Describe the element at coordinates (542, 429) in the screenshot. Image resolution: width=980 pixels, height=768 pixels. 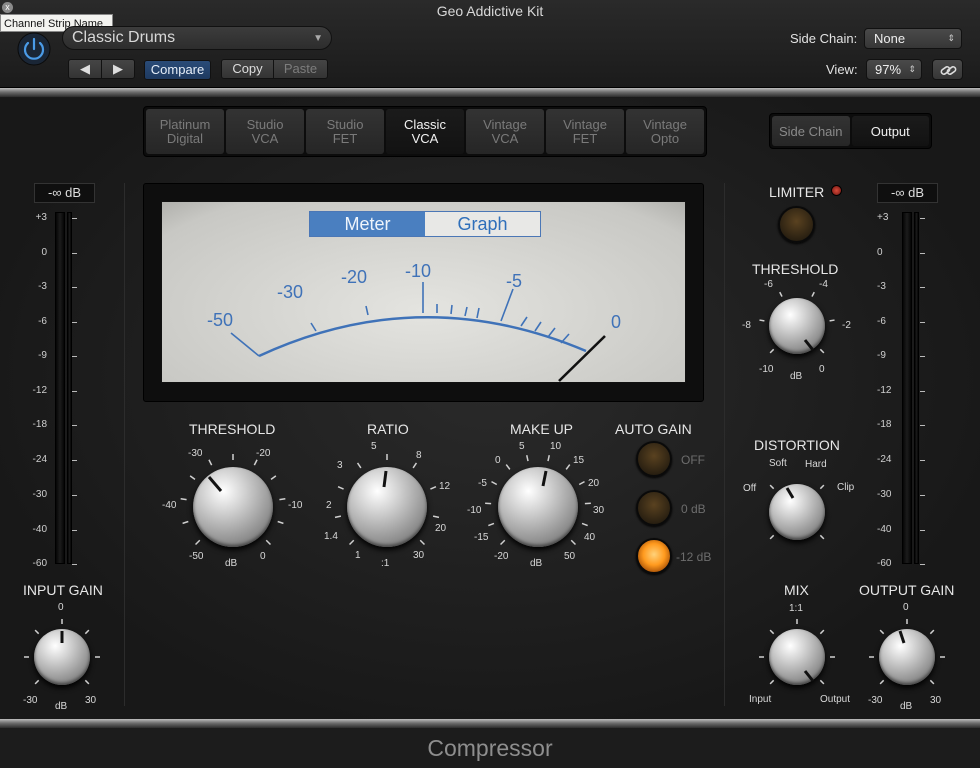
I see `makeup-label: MAKE UP` at that location.